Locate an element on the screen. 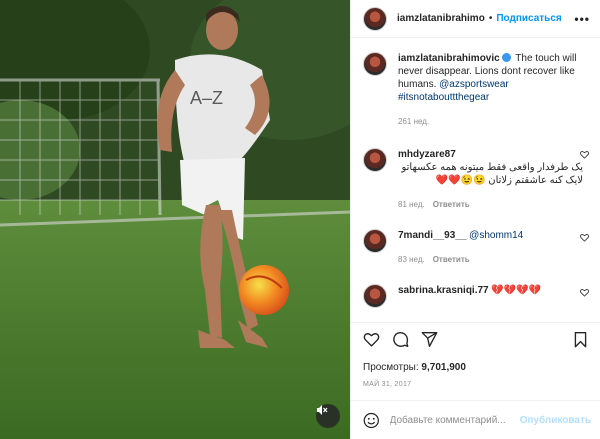 The width and height of the screenshot is (600, 439). comment-text: 💔💔💔💔 is located at coordinates (516, 290).